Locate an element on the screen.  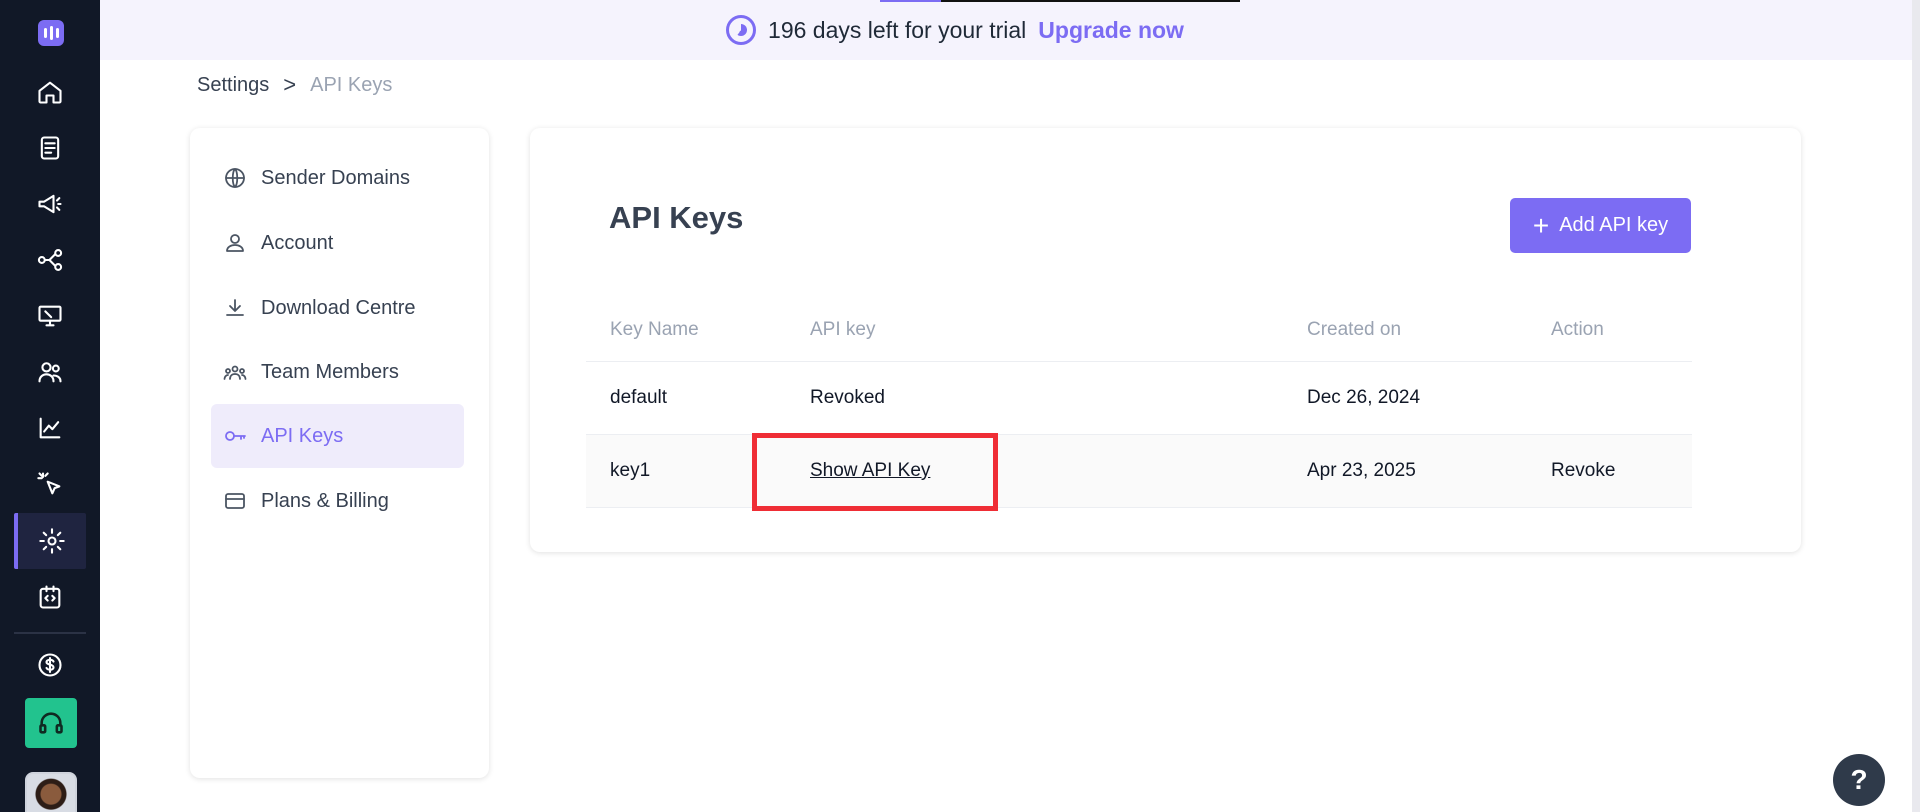
menu-item-api-keys: API Keys is located at coordinates (337, 436).